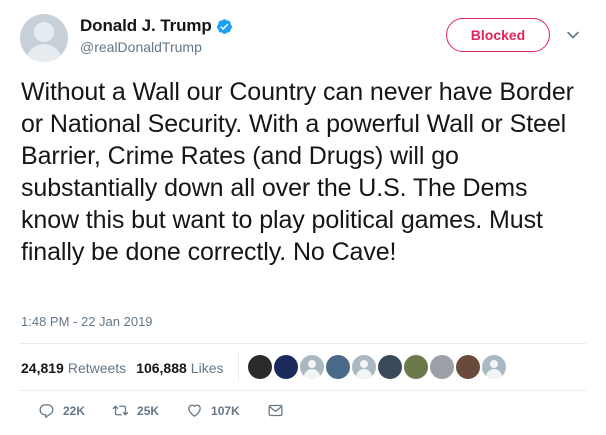 Image resolution: width=606 pixels, height=435 pixels. Describe the element at coordinates (156, 47) in the screenshot. I see `author-handle: @realDonaldTrump` at that location.